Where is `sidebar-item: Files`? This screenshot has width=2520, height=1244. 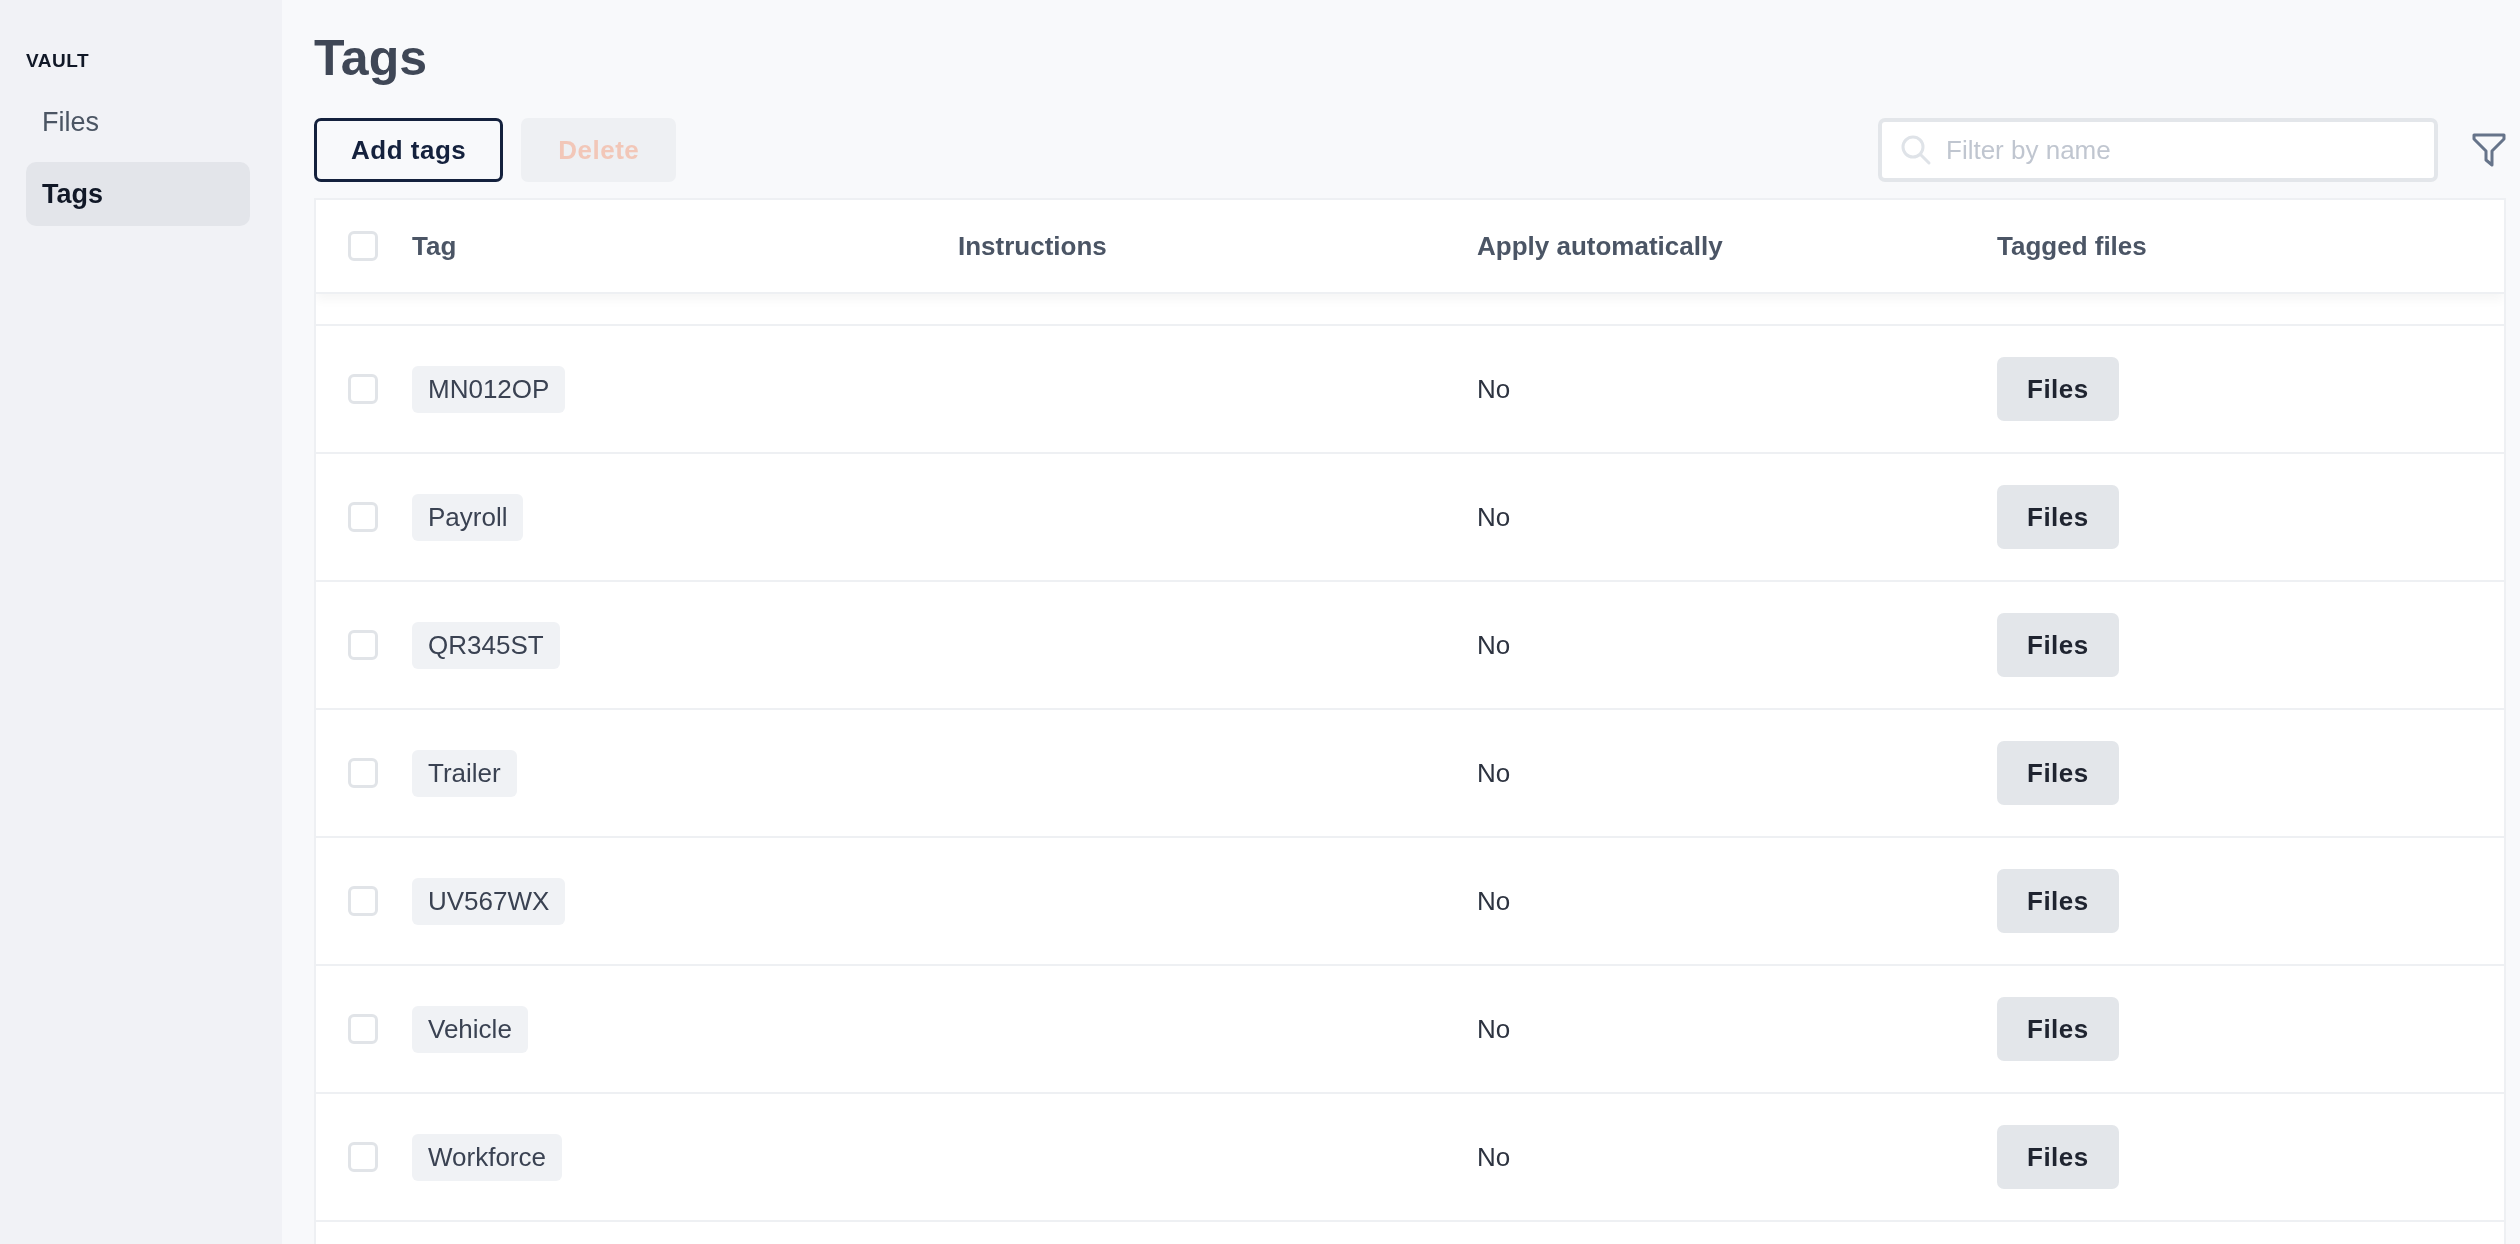 sidebar-item: Files is located at coordinates (138, 122).